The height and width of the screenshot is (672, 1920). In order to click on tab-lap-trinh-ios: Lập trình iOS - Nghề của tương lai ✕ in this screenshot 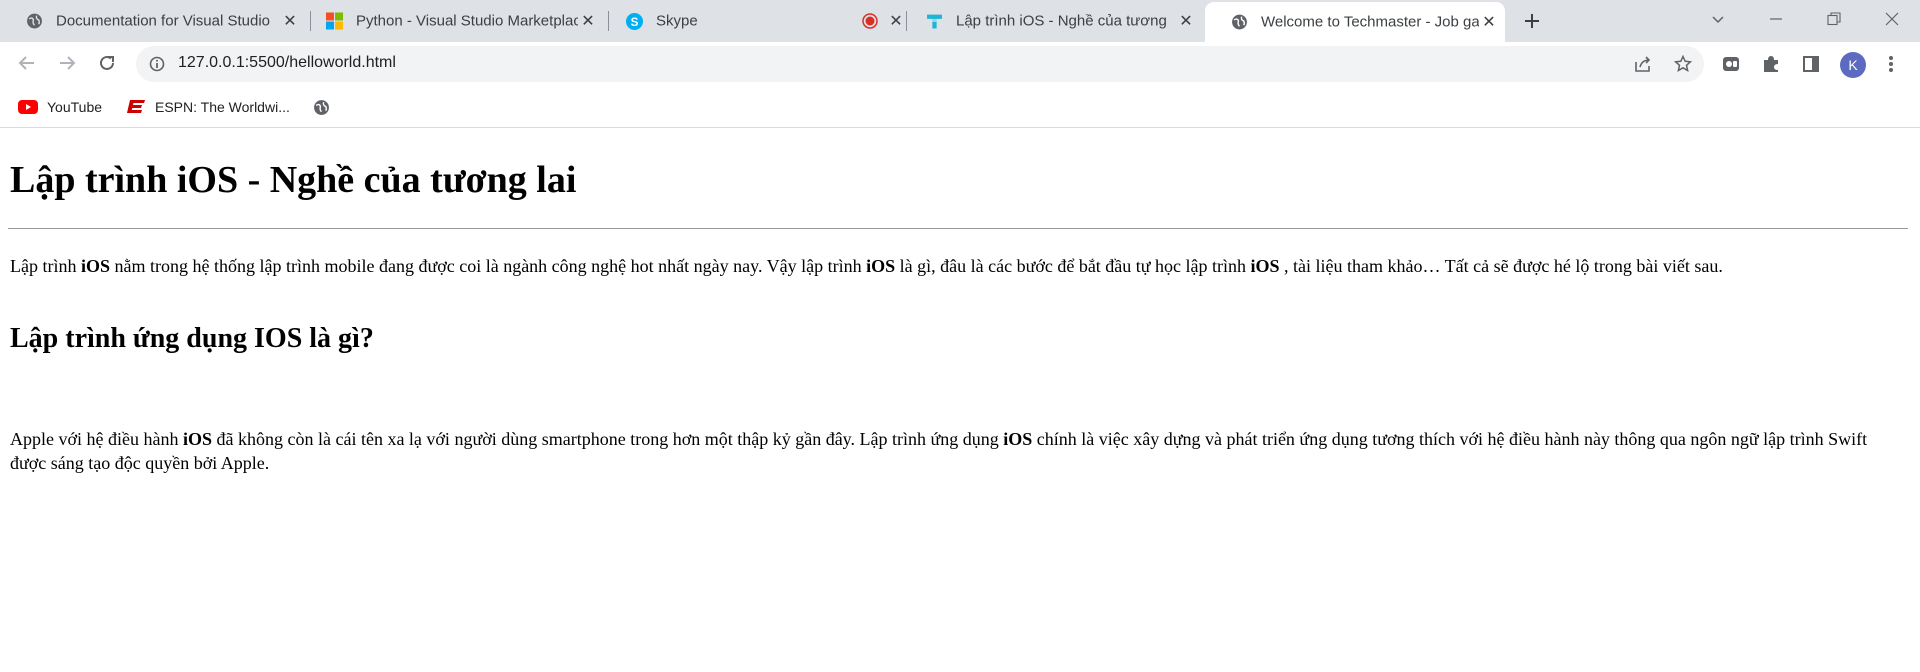, I will do `click(1052, 21)`.